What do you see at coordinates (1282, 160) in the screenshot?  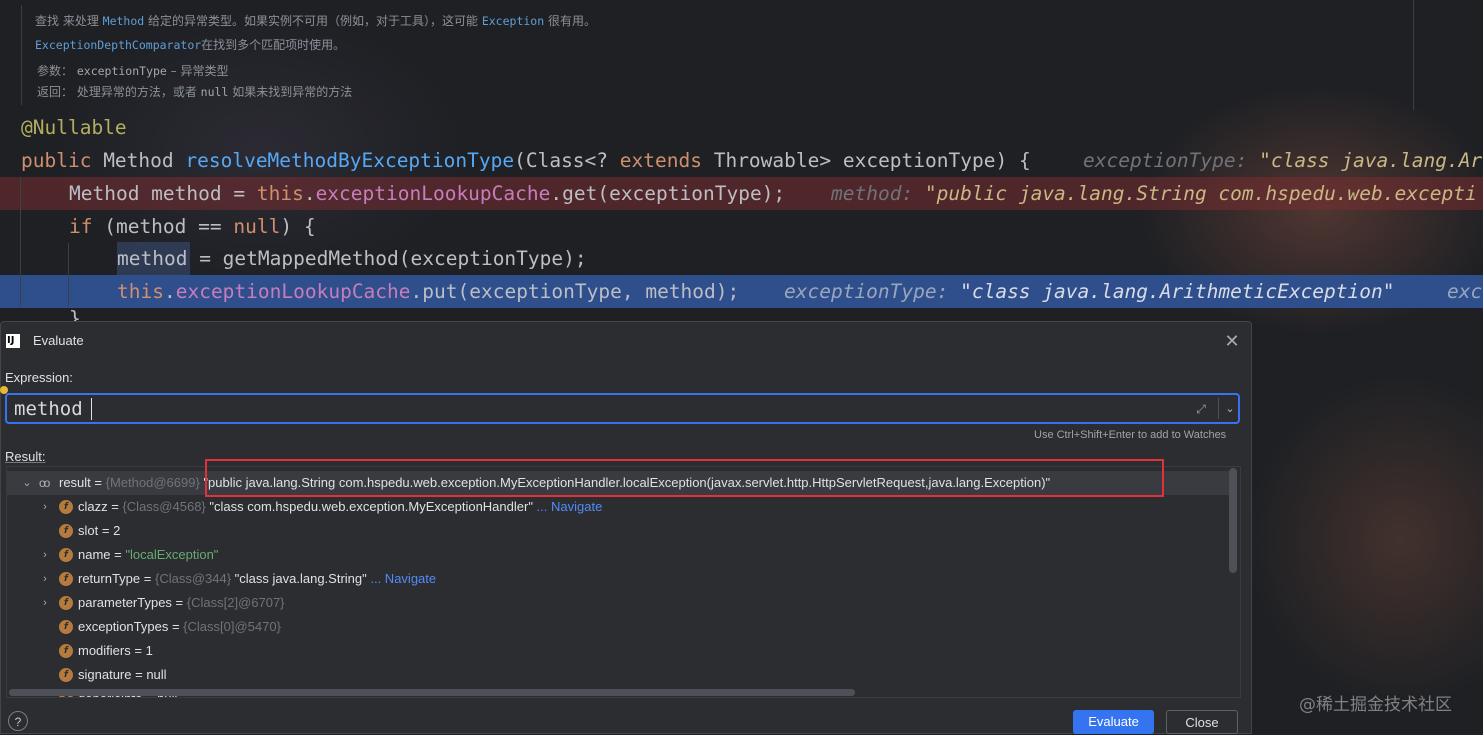 I see `inline-debug-value: exceptionType: "class java.lang.Ar` at bounding box center [1282, 160].